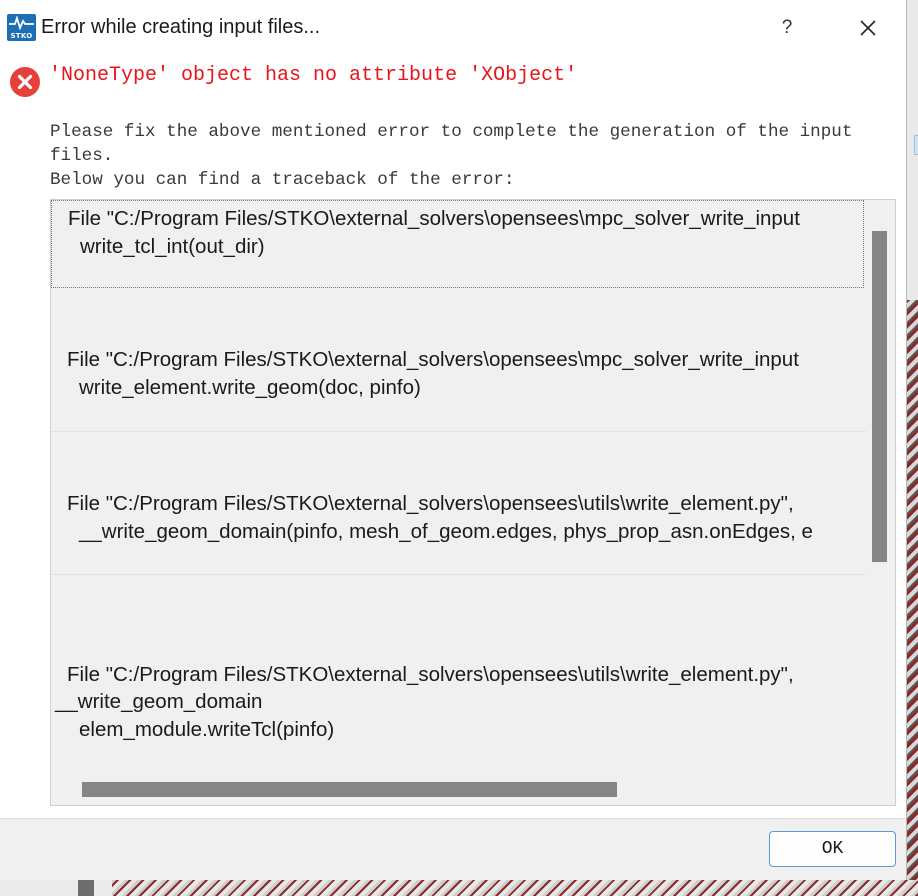 This screenshot has height=896, width=918. What do you see at coordinates (879, 396) in the screenshot?
I see `vertical-scrollbar-thumb` at bounding box center [879, 396].